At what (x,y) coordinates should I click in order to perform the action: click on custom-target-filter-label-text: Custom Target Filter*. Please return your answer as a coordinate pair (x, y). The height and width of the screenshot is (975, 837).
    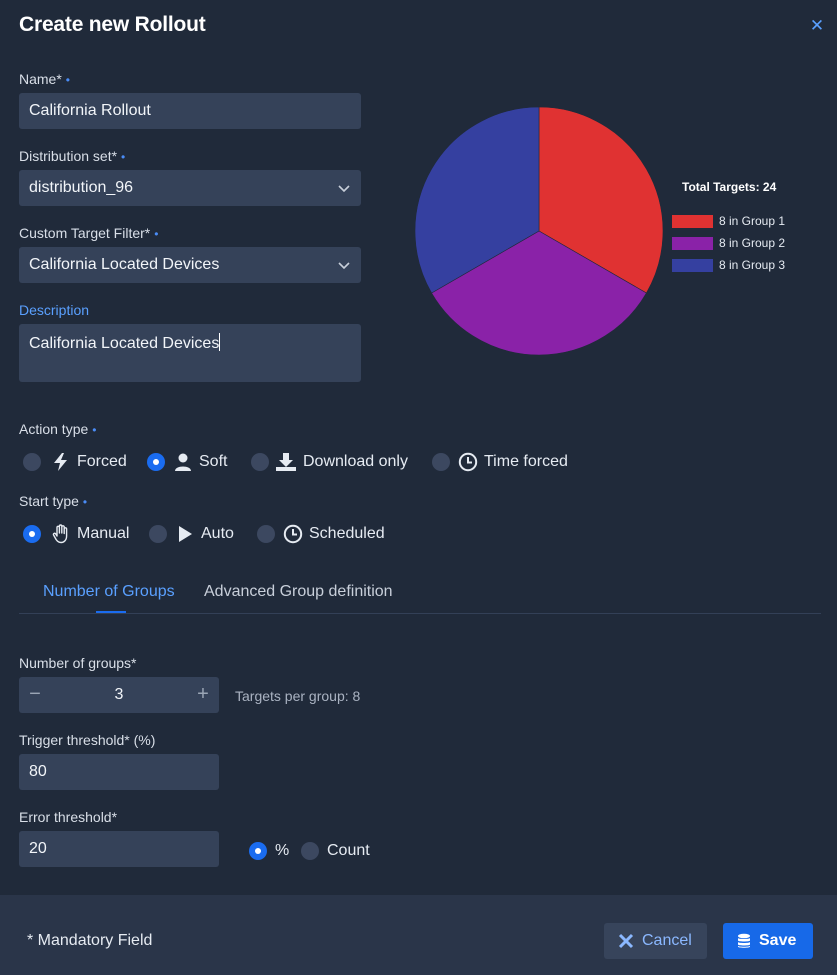
    Looking at the image, I should click on (85, 233).